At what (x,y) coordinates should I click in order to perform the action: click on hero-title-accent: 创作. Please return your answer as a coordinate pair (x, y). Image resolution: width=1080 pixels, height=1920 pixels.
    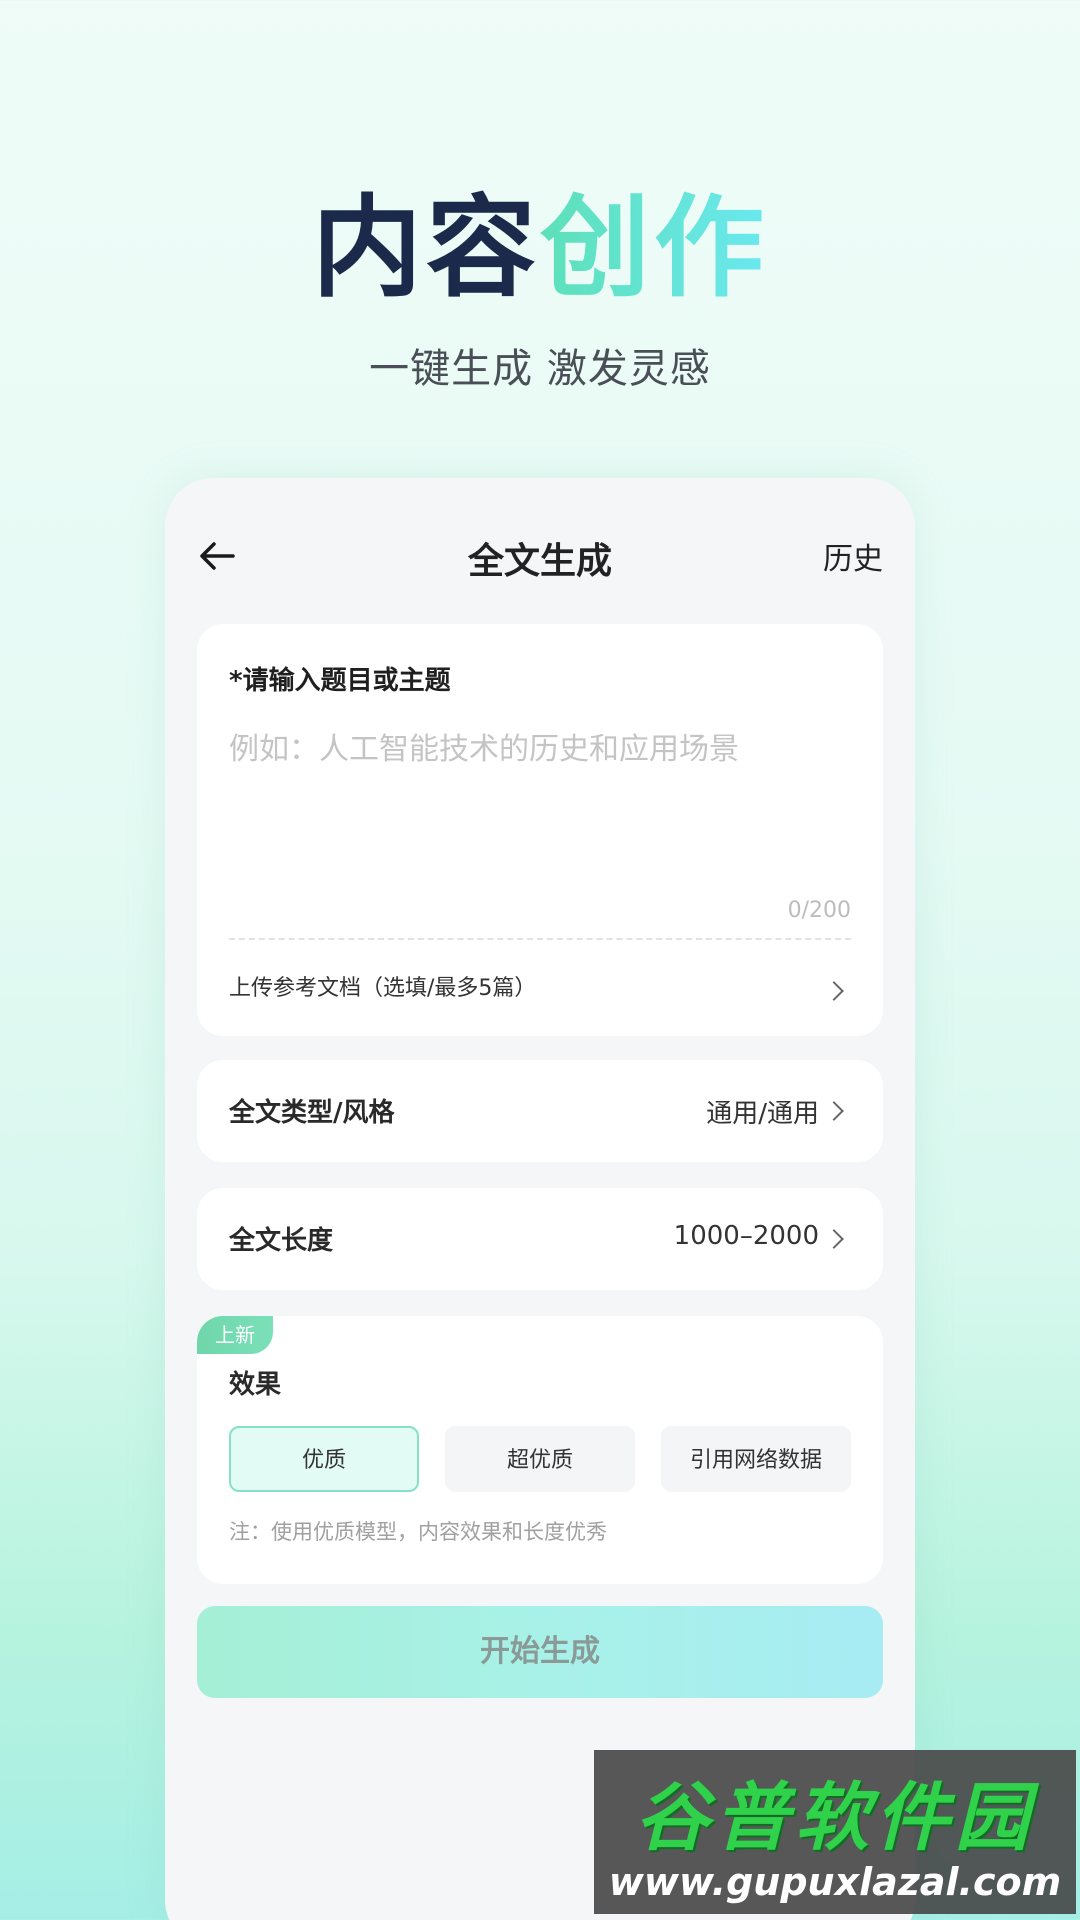
    Looking at the image, I should click on (654, 248).